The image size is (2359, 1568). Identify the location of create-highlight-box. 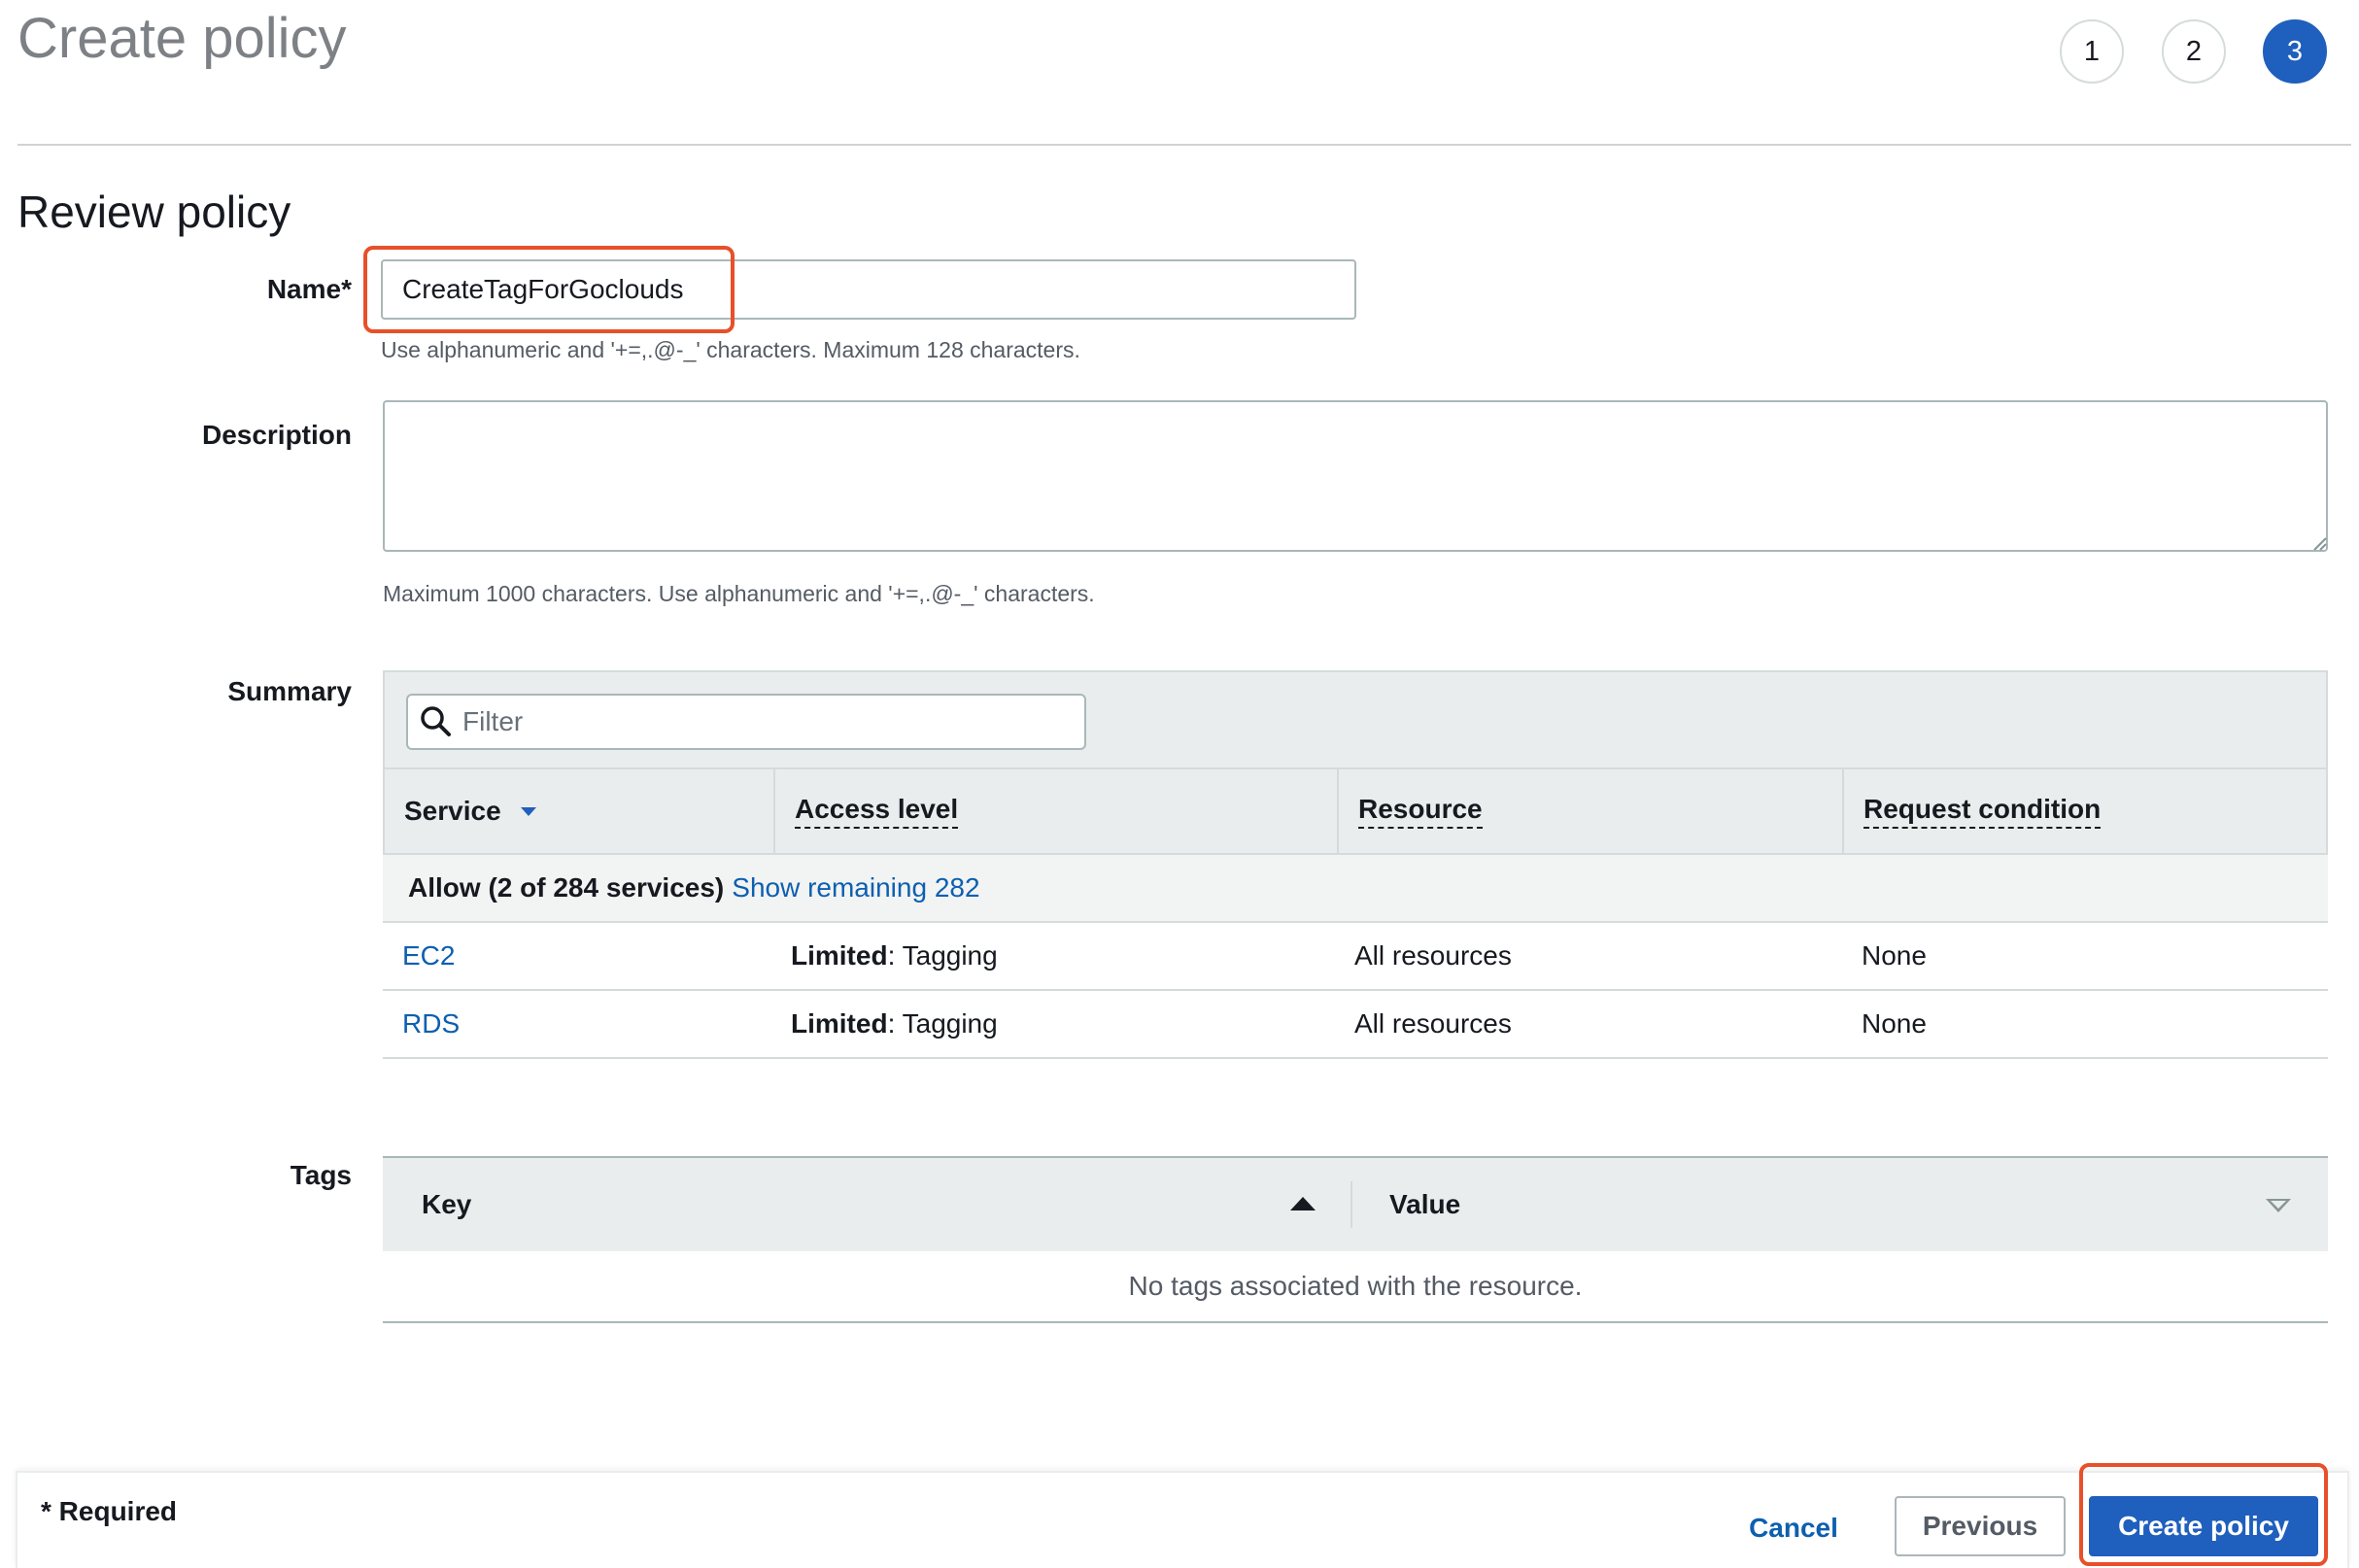
(2203, 1514).